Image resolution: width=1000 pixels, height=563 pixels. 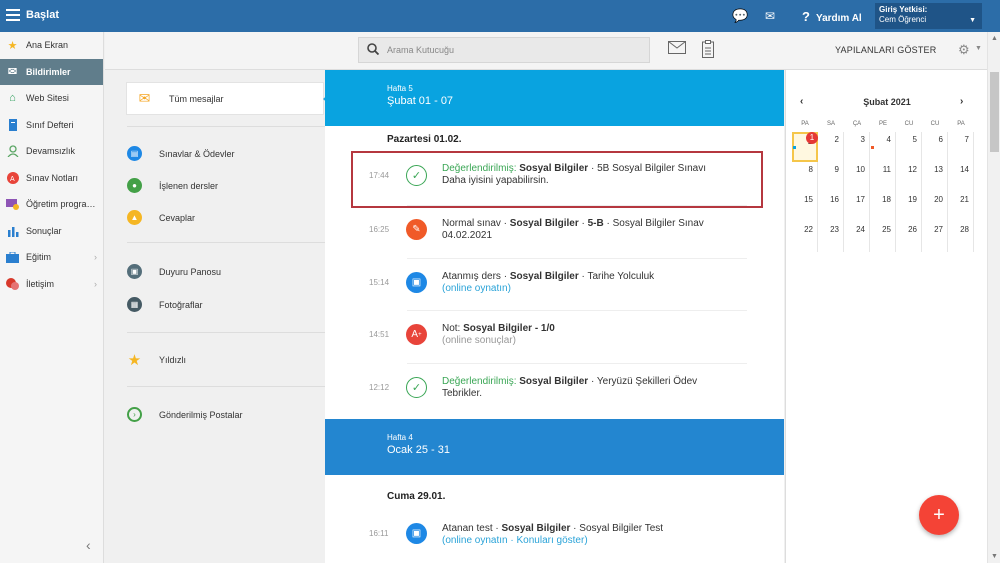 I want to click on notebook-icon, so click(x=12, y=124).